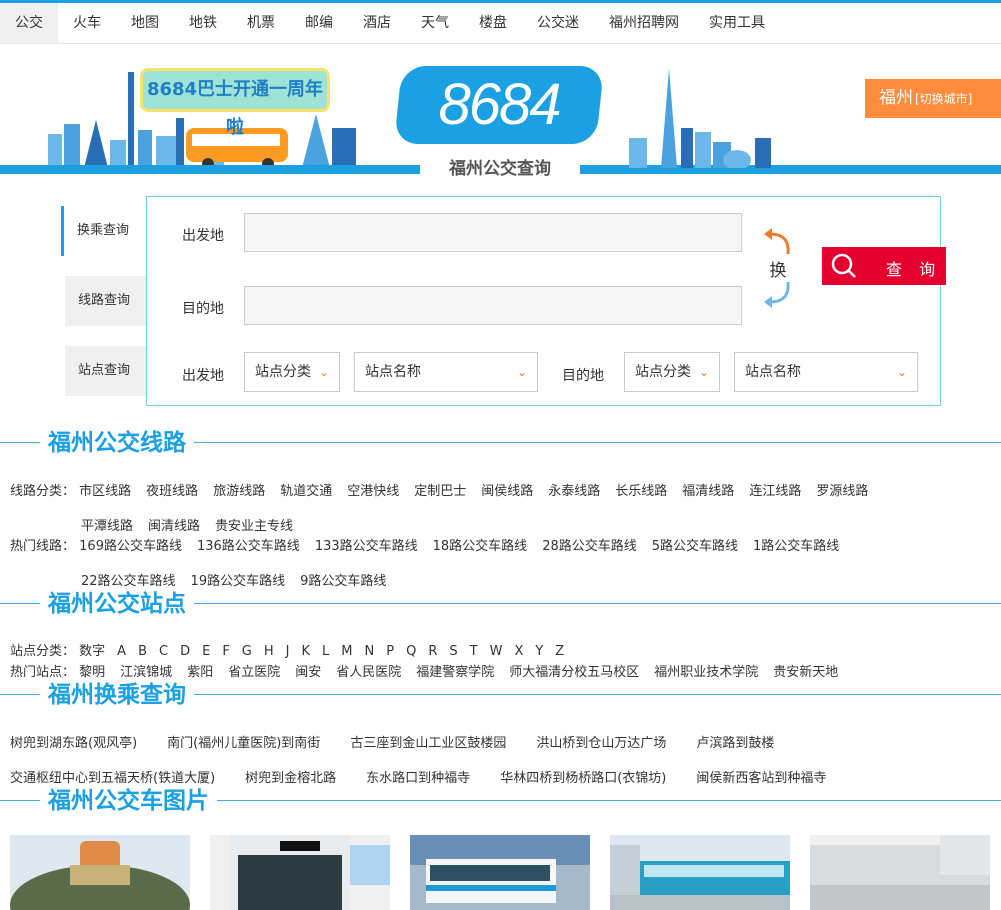 This screenshot has width=1001, height=910. What do you see at coordinates (761, 778) in the screenshot?
I see `transfer-link: 闽侯新西客站到种福寺` at bounding box center [761, 778].